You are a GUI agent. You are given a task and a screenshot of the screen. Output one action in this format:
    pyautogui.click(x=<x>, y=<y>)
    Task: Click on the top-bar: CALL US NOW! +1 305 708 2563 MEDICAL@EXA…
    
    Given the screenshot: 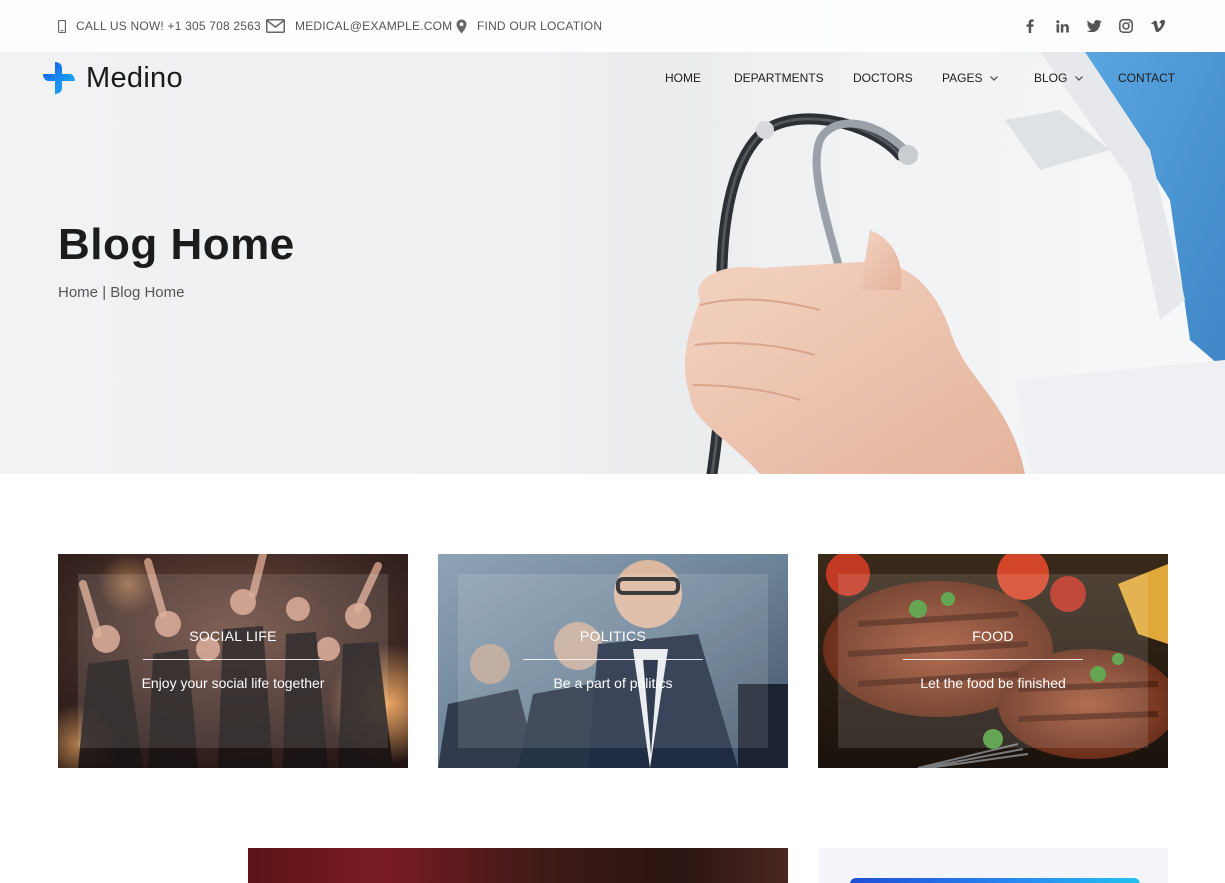 What is the action you would take?
    pyautogui.click(x=612, y=26)
    